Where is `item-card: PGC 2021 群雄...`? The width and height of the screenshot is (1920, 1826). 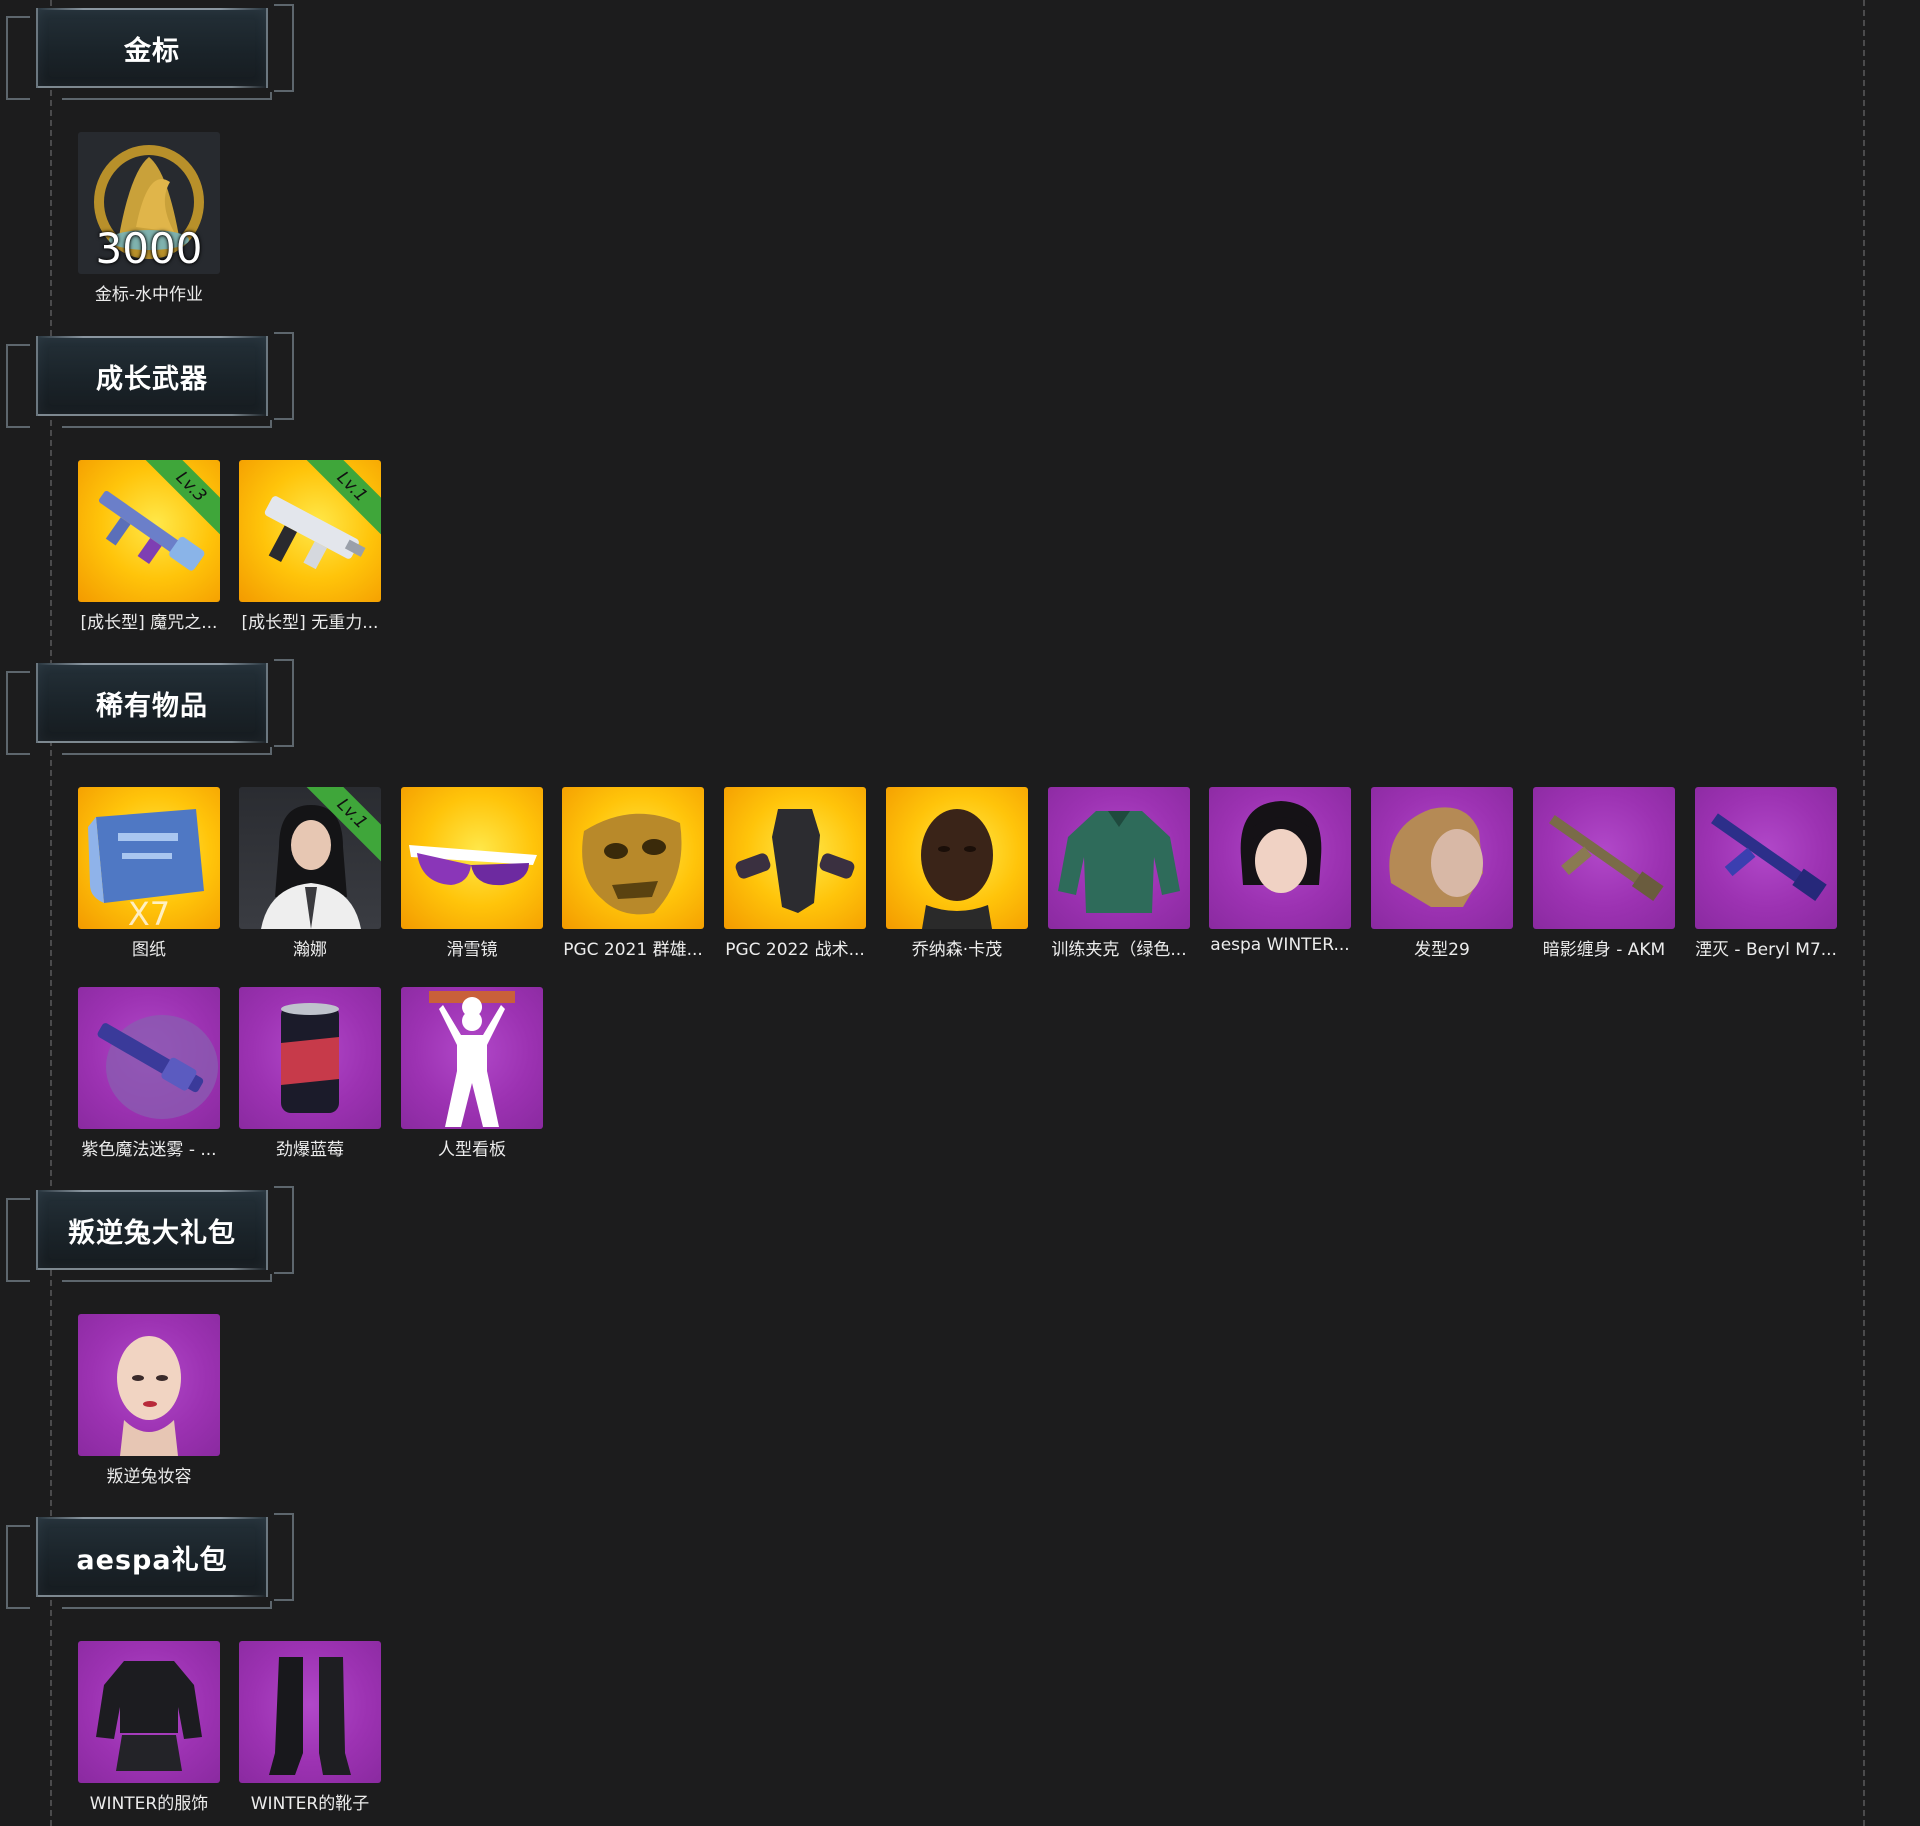
item-card: PGC 2021 群雄... is located at coordinates (633, 873).